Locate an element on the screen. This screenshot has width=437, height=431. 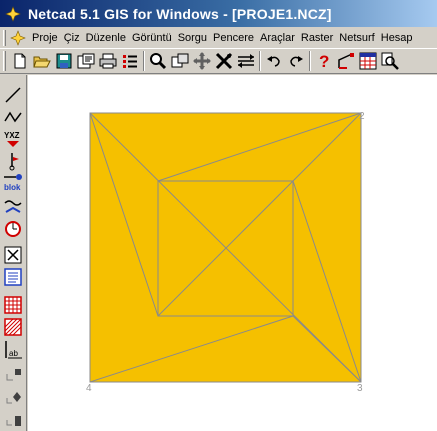
netcad-app-icon is located at coordinates (13, 14).